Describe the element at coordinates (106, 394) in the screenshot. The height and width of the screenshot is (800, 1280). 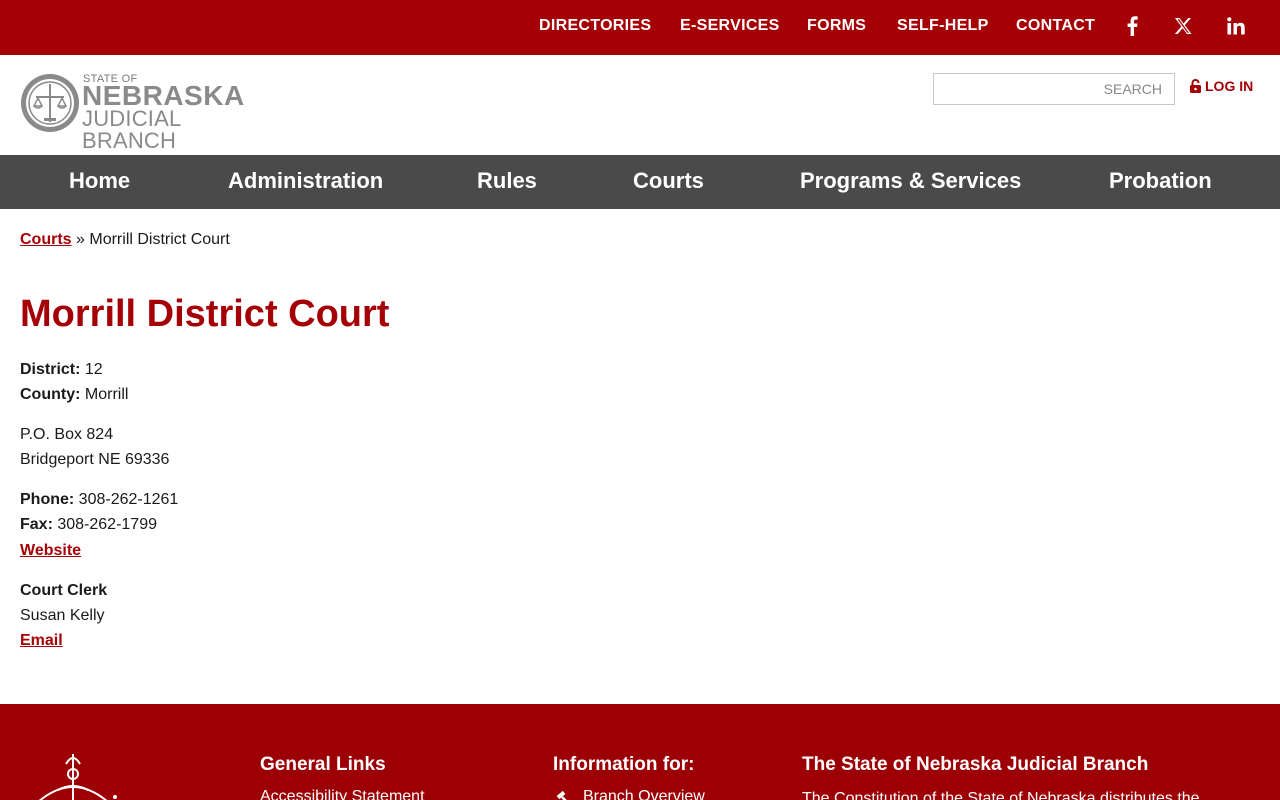
I see `county-value: Morrill` at that location.